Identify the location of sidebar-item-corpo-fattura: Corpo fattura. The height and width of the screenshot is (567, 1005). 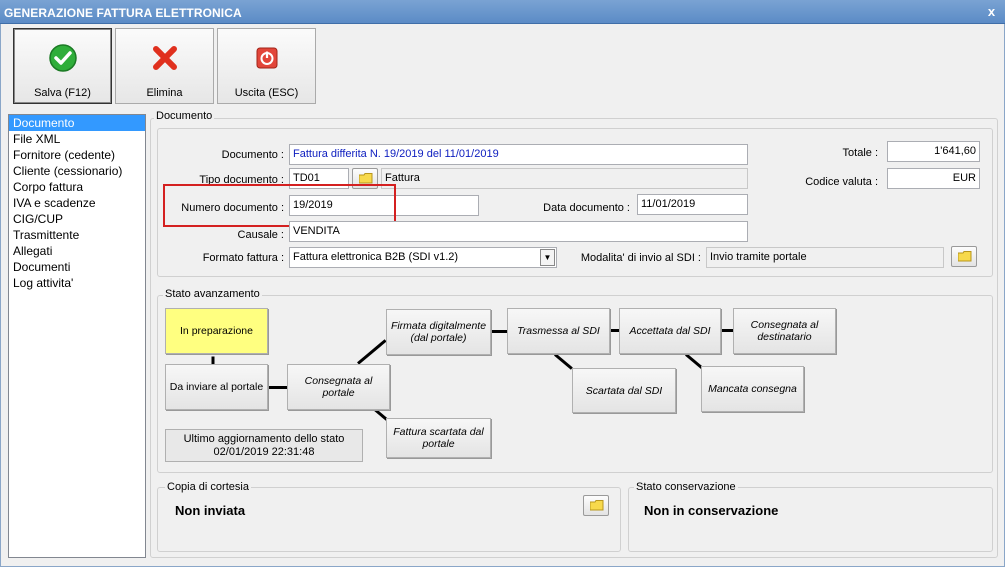
(77, 187).